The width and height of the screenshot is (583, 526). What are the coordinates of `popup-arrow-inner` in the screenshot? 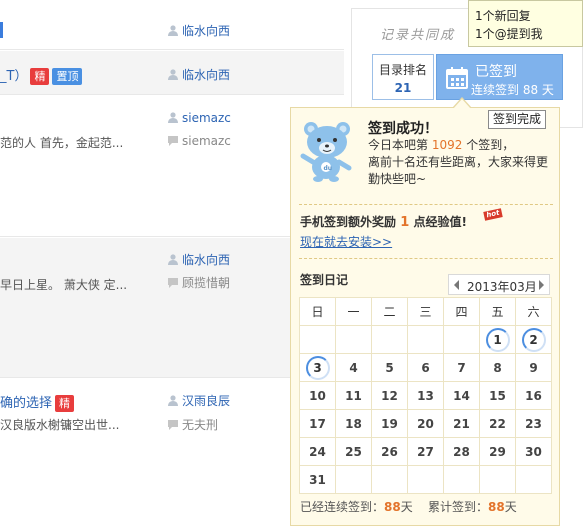 It's located at (462, 104).